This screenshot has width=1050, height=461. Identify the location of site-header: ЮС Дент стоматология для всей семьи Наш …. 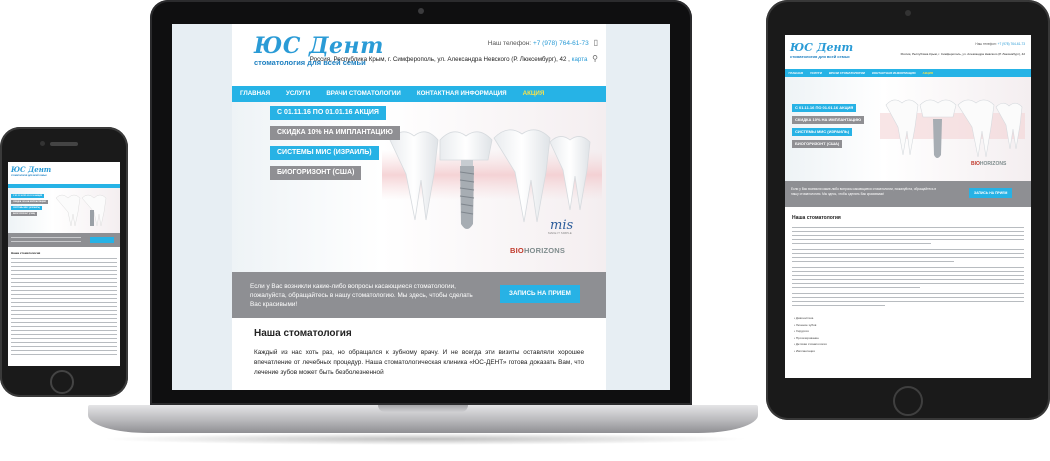
(419, 55).